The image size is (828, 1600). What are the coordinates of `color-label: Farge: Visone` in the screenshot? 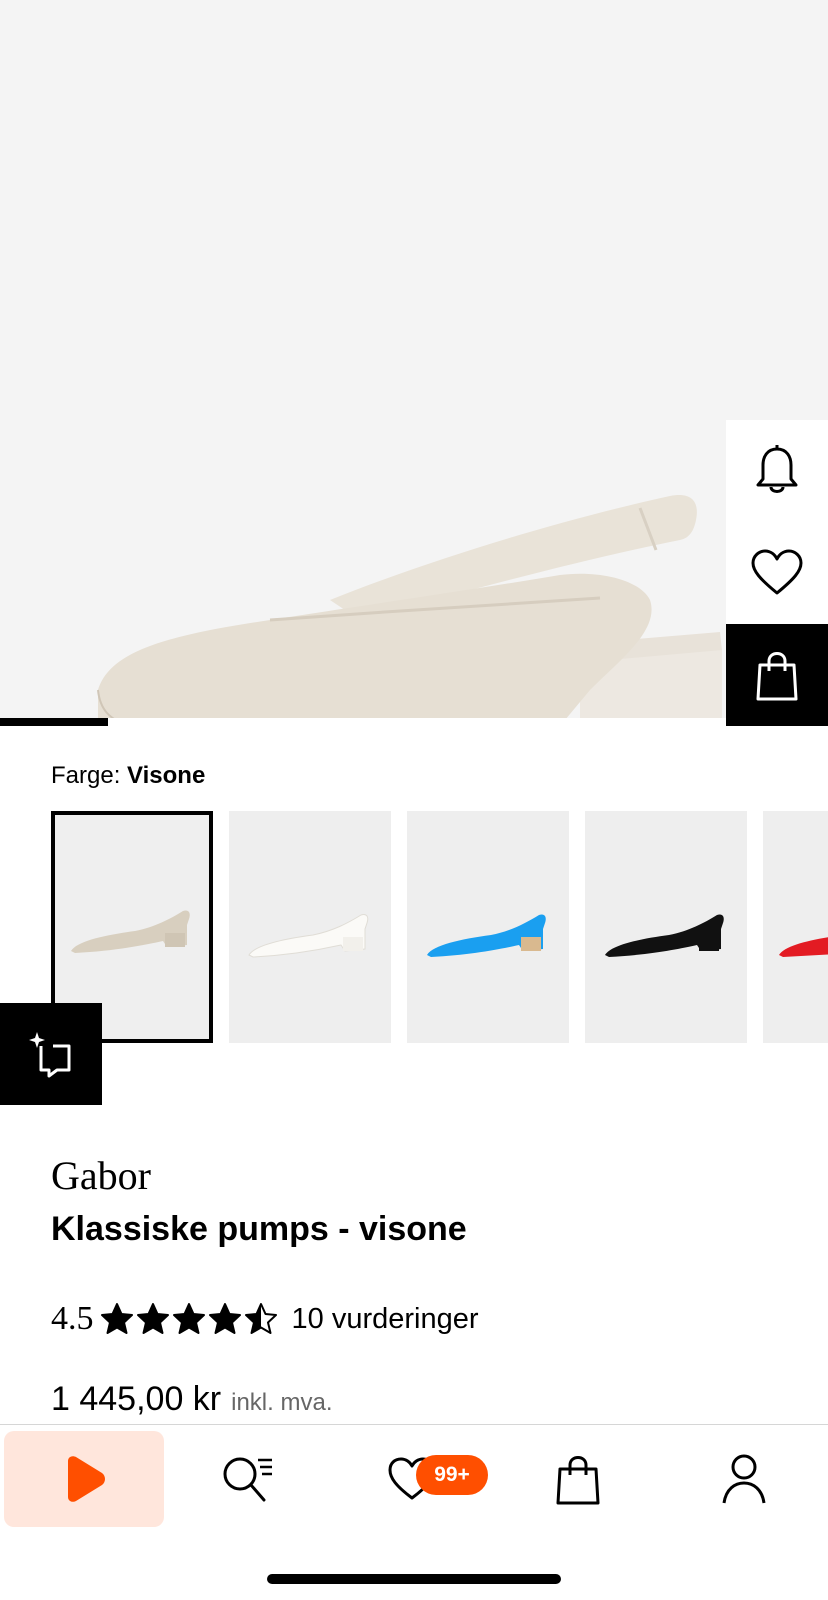 It's located at (128, 776).